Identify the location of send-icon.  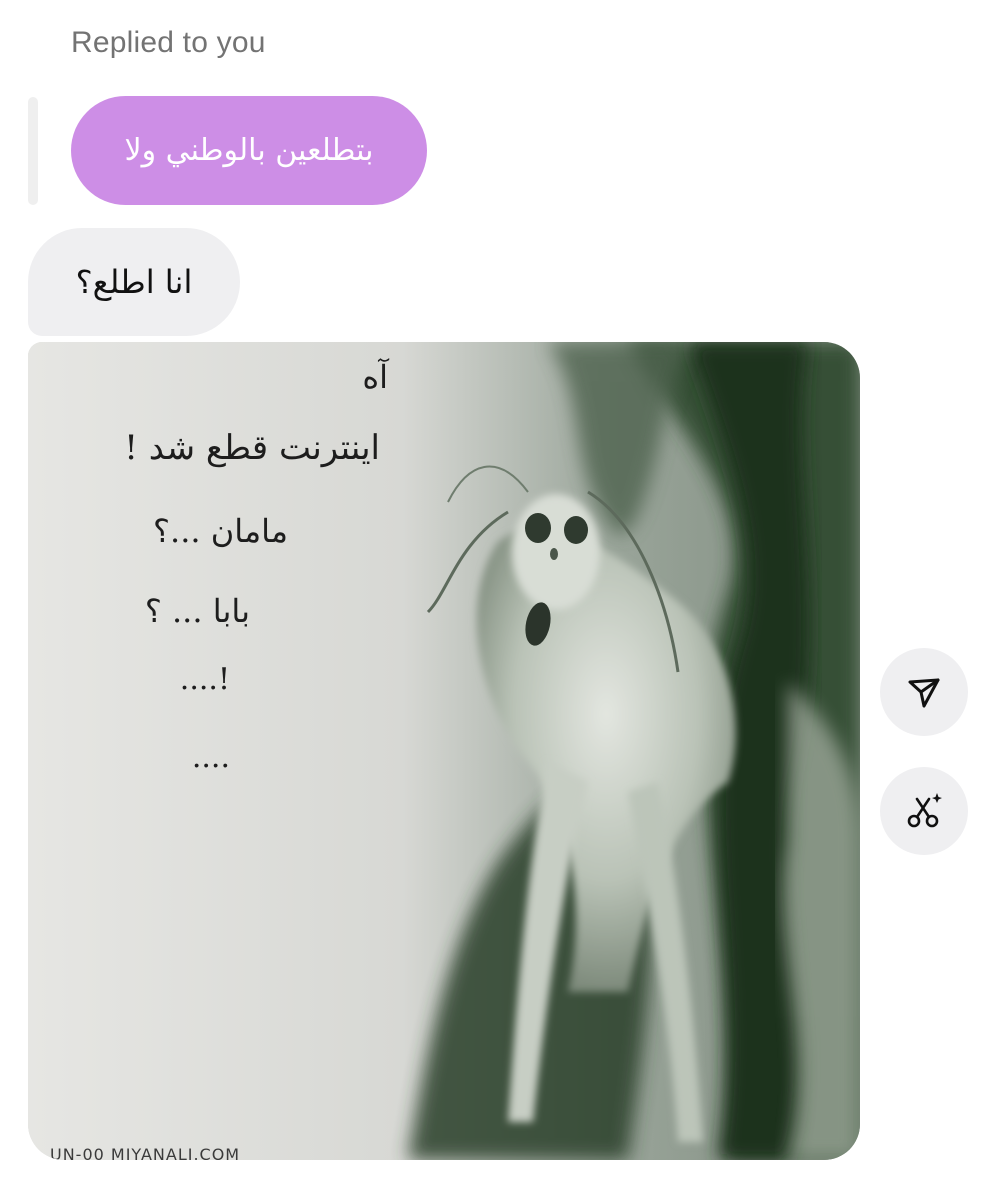
(924, 693).